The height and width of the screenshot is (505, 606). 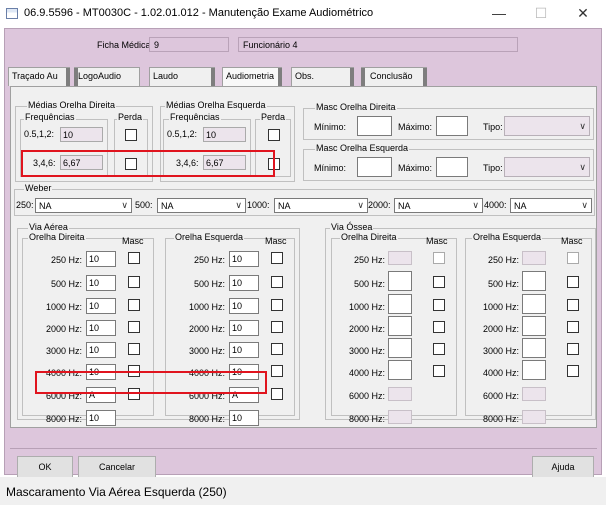 I want to click on tab-logoaudio: LogoAudio, so click(x=107, y=76).